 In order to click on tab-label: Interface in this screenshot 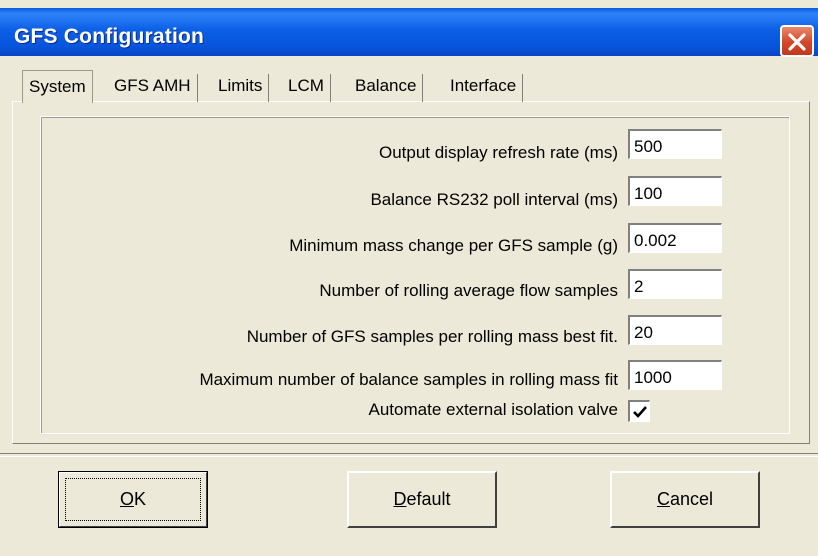, I will do `click(483, 85)`.